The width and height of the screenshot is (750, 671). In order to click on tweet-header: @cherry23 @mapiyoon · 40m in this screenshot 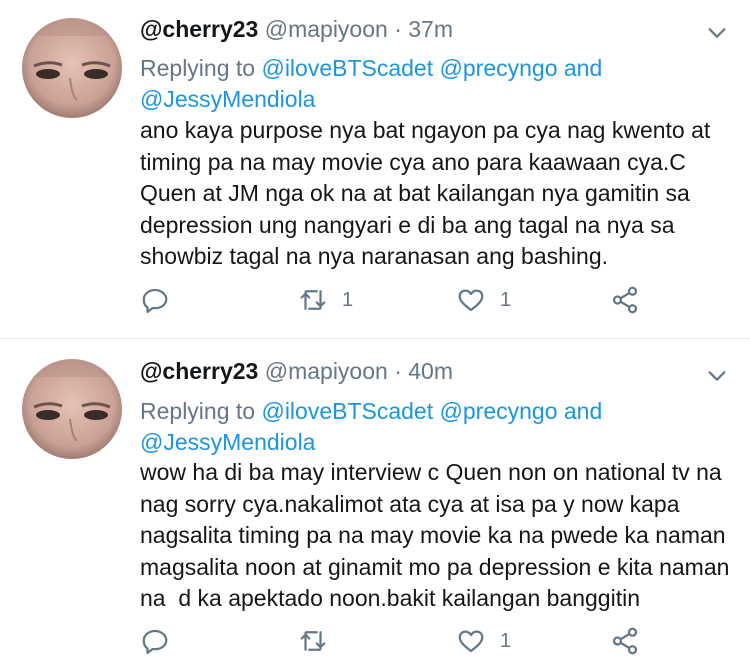, I will do `click(296, 371)`.